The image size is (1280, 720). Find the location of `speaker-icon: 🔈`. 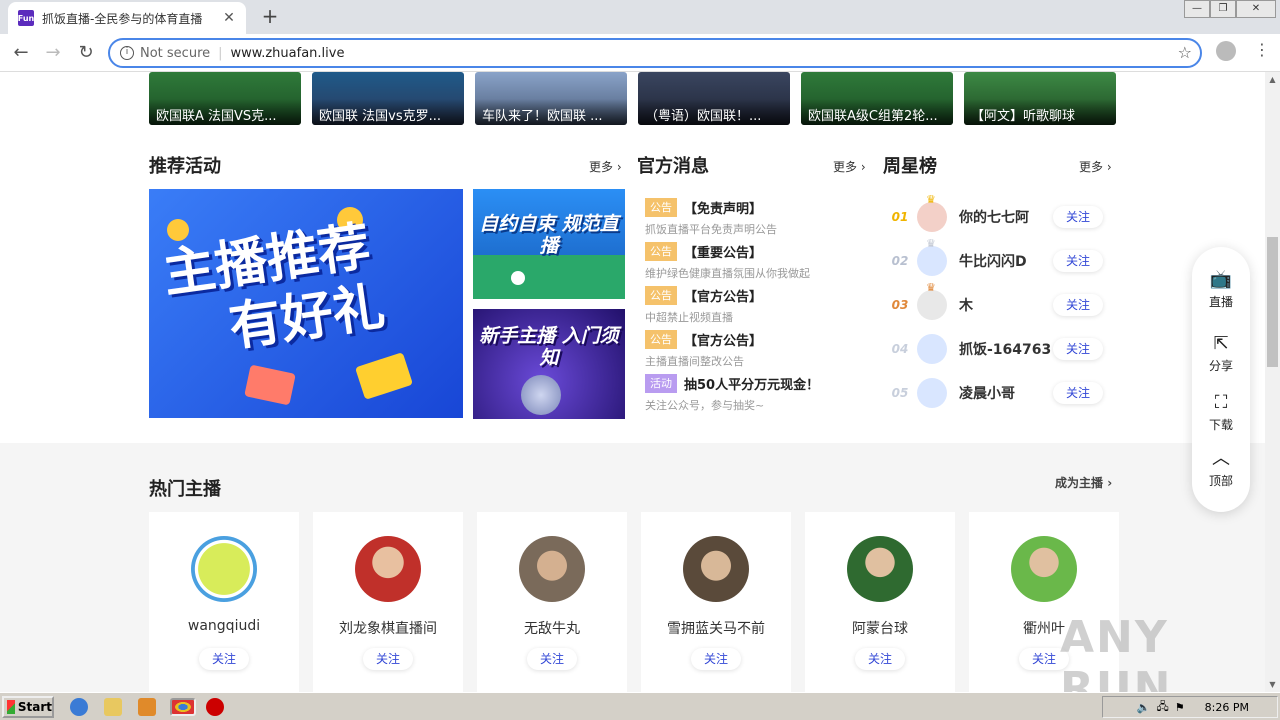

speaker-icon: 🔈 is located at coordinates (1144, 707).